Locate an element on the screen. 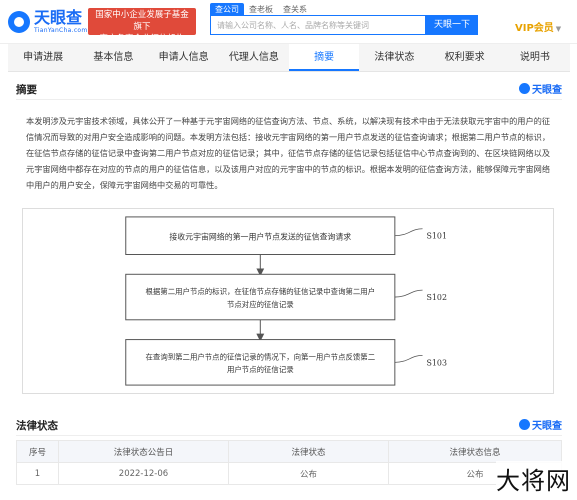 Image resolution: width=577 pixels, height=500 pixels. column-header: 法律状态信息 is located at coordinates (475, 451).